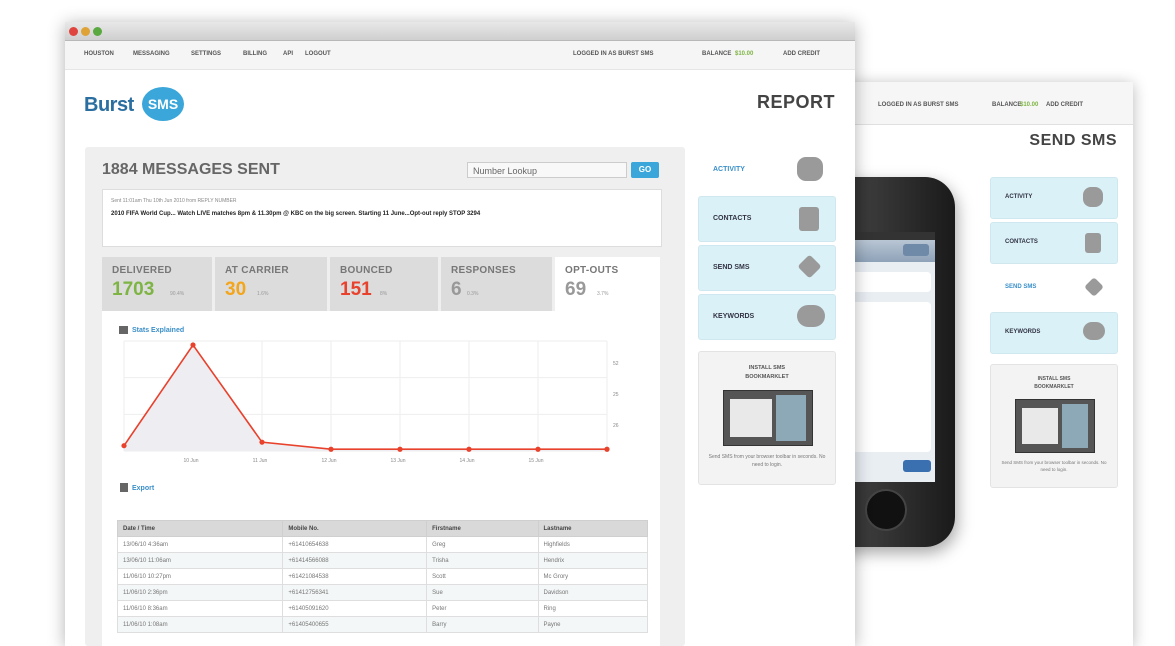  Describe the element at coordinates (200, 608) in the screenshot. I see `cell: 11/06/10 8:36am` at that location.